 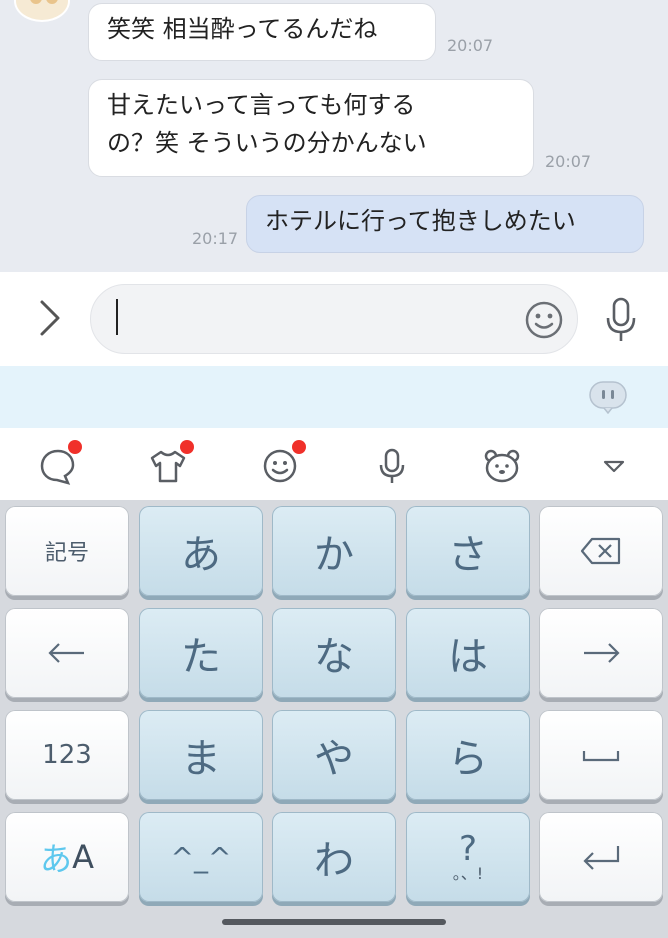 What do you see at coordinates (420, 221) in the screenshot?
I see `message-text: ホテルに行って抱きしめたい` at bounding box center [420, 221].